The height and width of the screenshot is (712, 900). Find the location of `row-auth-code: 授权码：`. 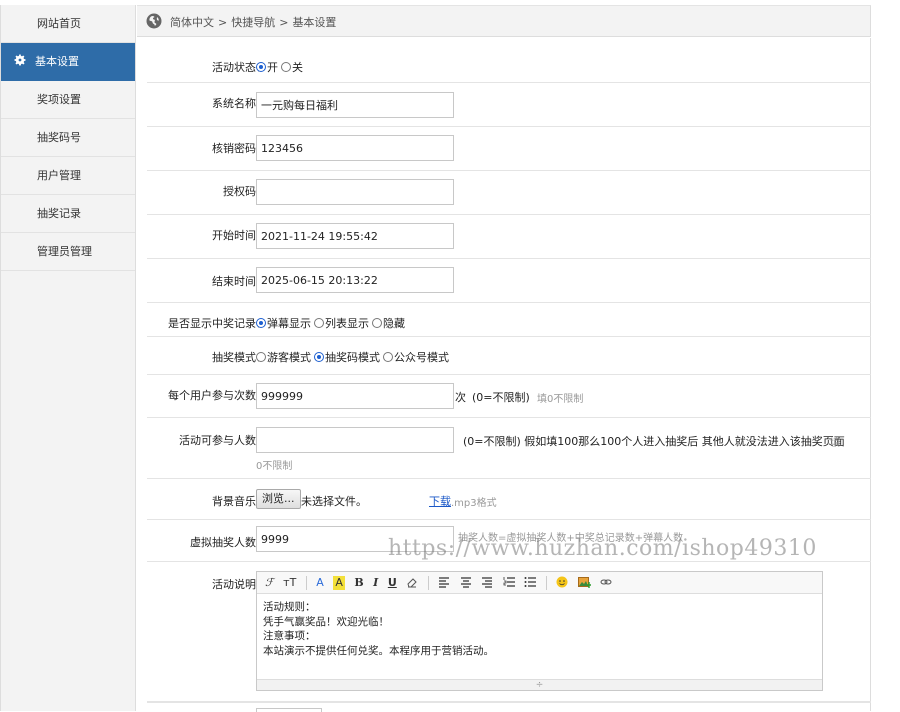

row-auth-code: 授权码： is located at coordinates (509, 193).